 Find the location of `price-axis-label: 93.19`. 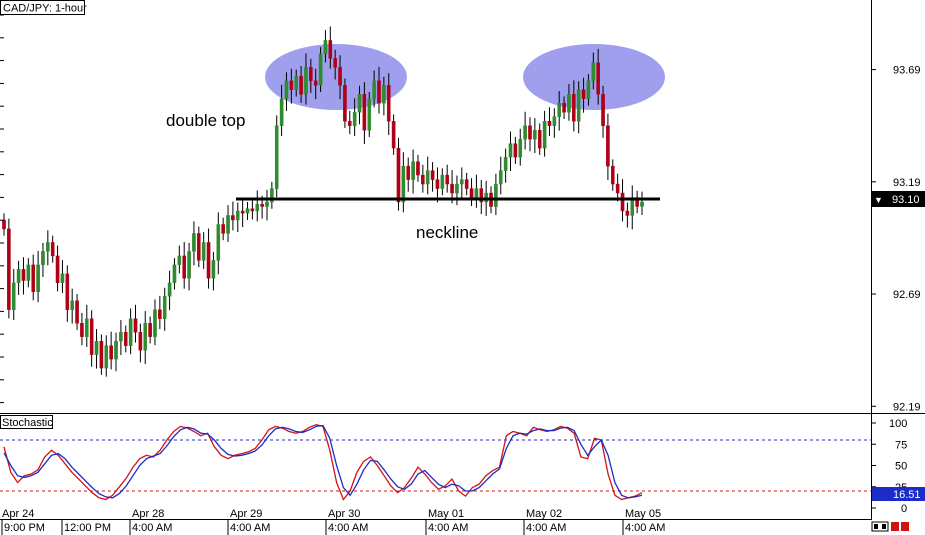

price-axis-label: 93.19 is located at coordinates (907, 183).